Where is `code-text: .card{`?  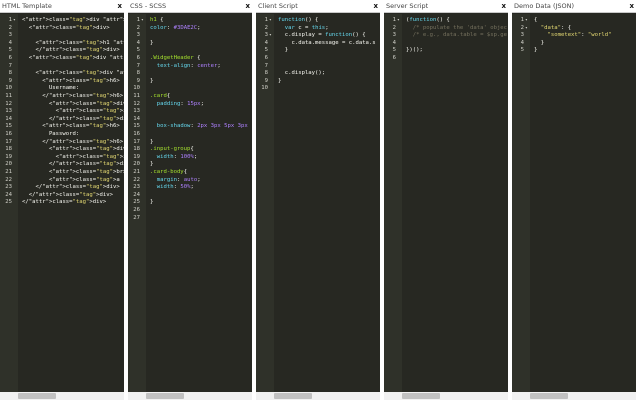 code-text: .card{ is located at coordinates (160, 96).